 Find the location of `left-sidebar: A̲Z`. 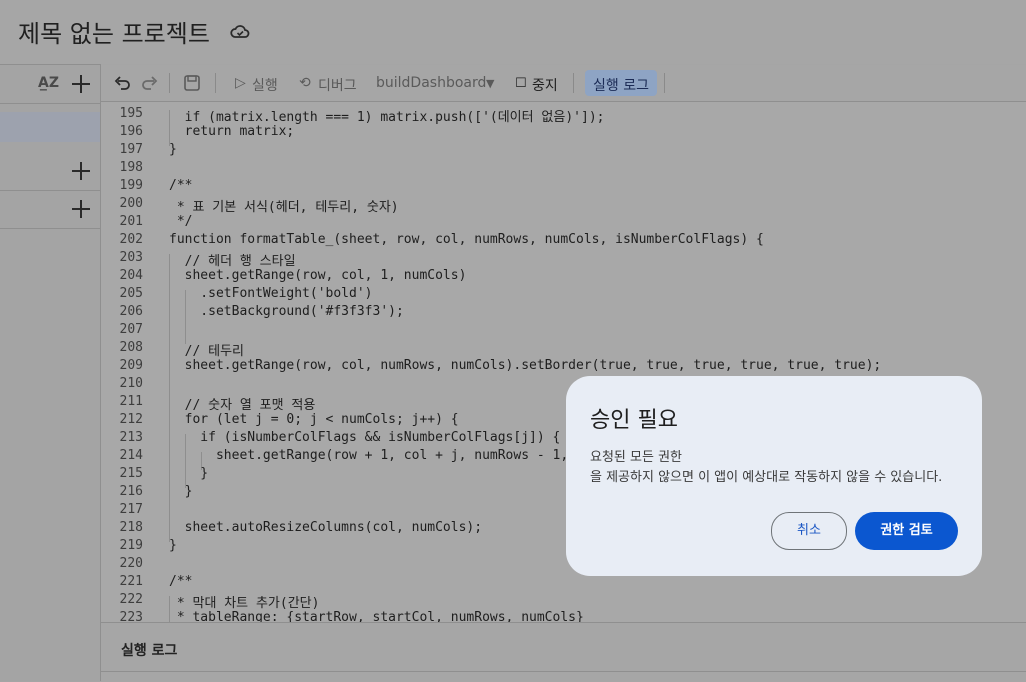

left-sidebar: A̲Z is located at coordinates (50, 372).